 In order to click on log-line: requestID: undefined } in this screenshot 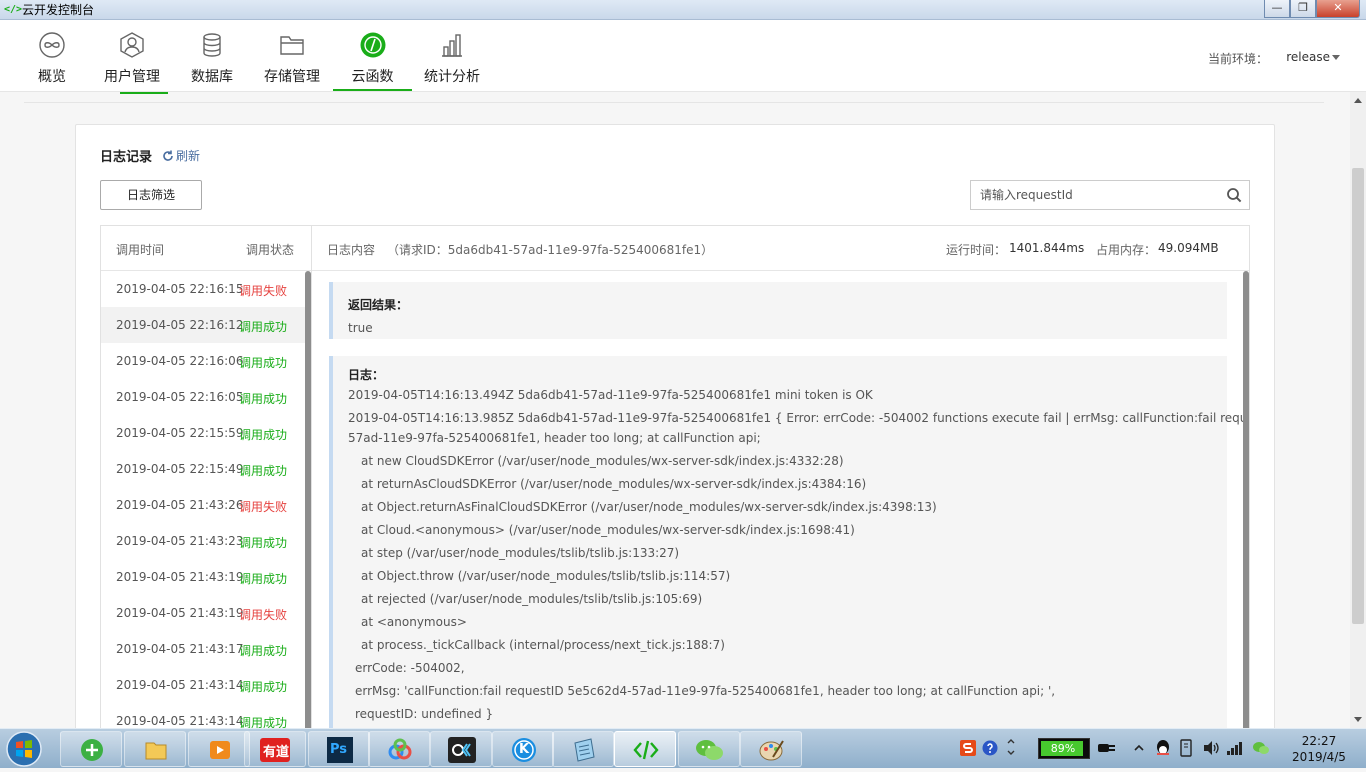, I will do `click(424, 714)`.